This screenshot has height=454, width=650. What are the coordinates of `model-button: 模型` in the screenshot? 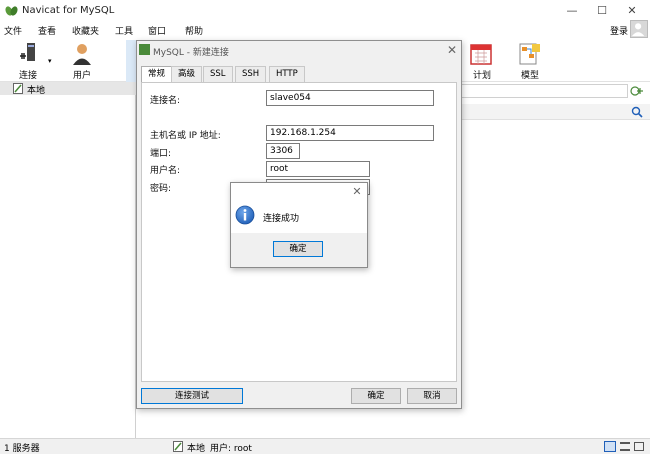 It's located at (530, 61).